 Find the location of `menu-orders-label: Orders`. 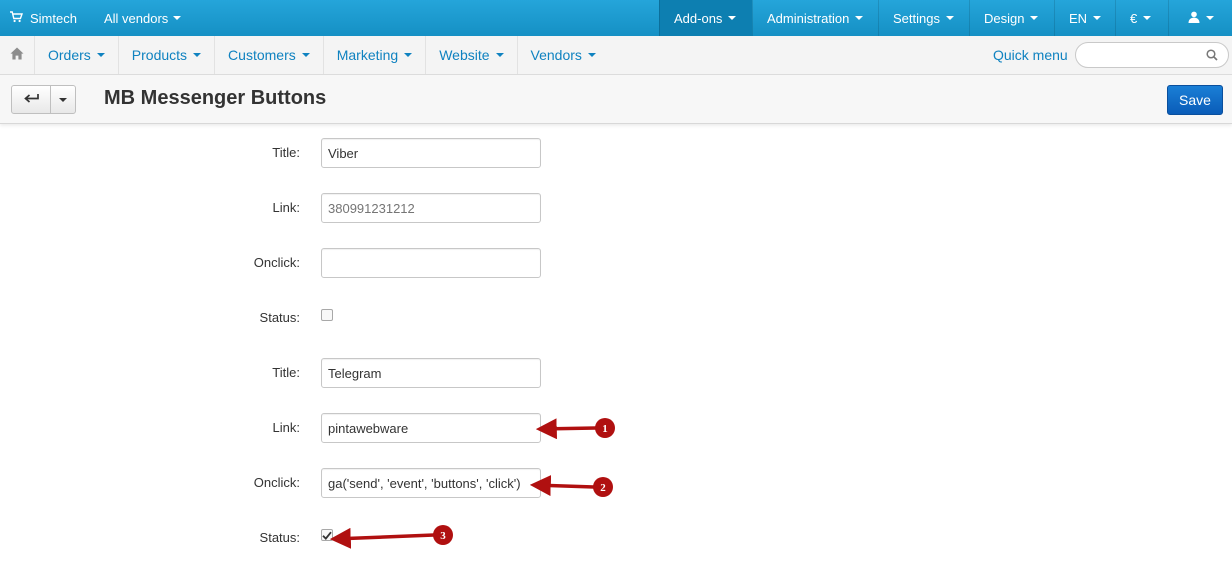

menu-orders-label: Orders is located at coordinates (69, 55).